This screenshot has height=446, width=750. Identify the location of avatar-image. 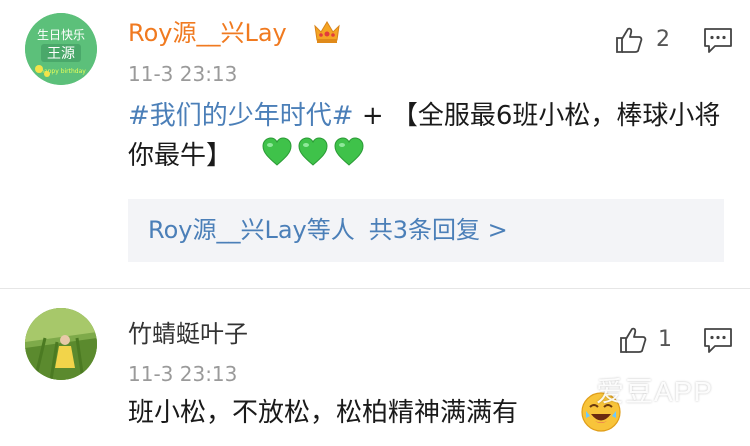
(61, 344).